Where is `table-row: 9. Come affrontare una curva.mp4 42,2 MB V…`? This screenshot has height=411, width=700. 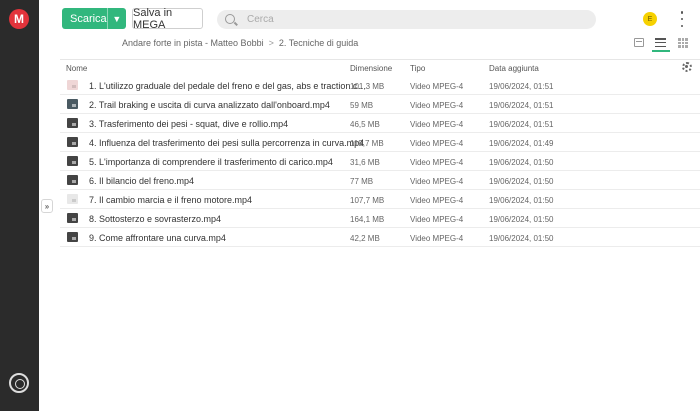 table-row: 9. Come affrontare una curva.mp4 42,2 MB V… is located at coordinates (380, 237).